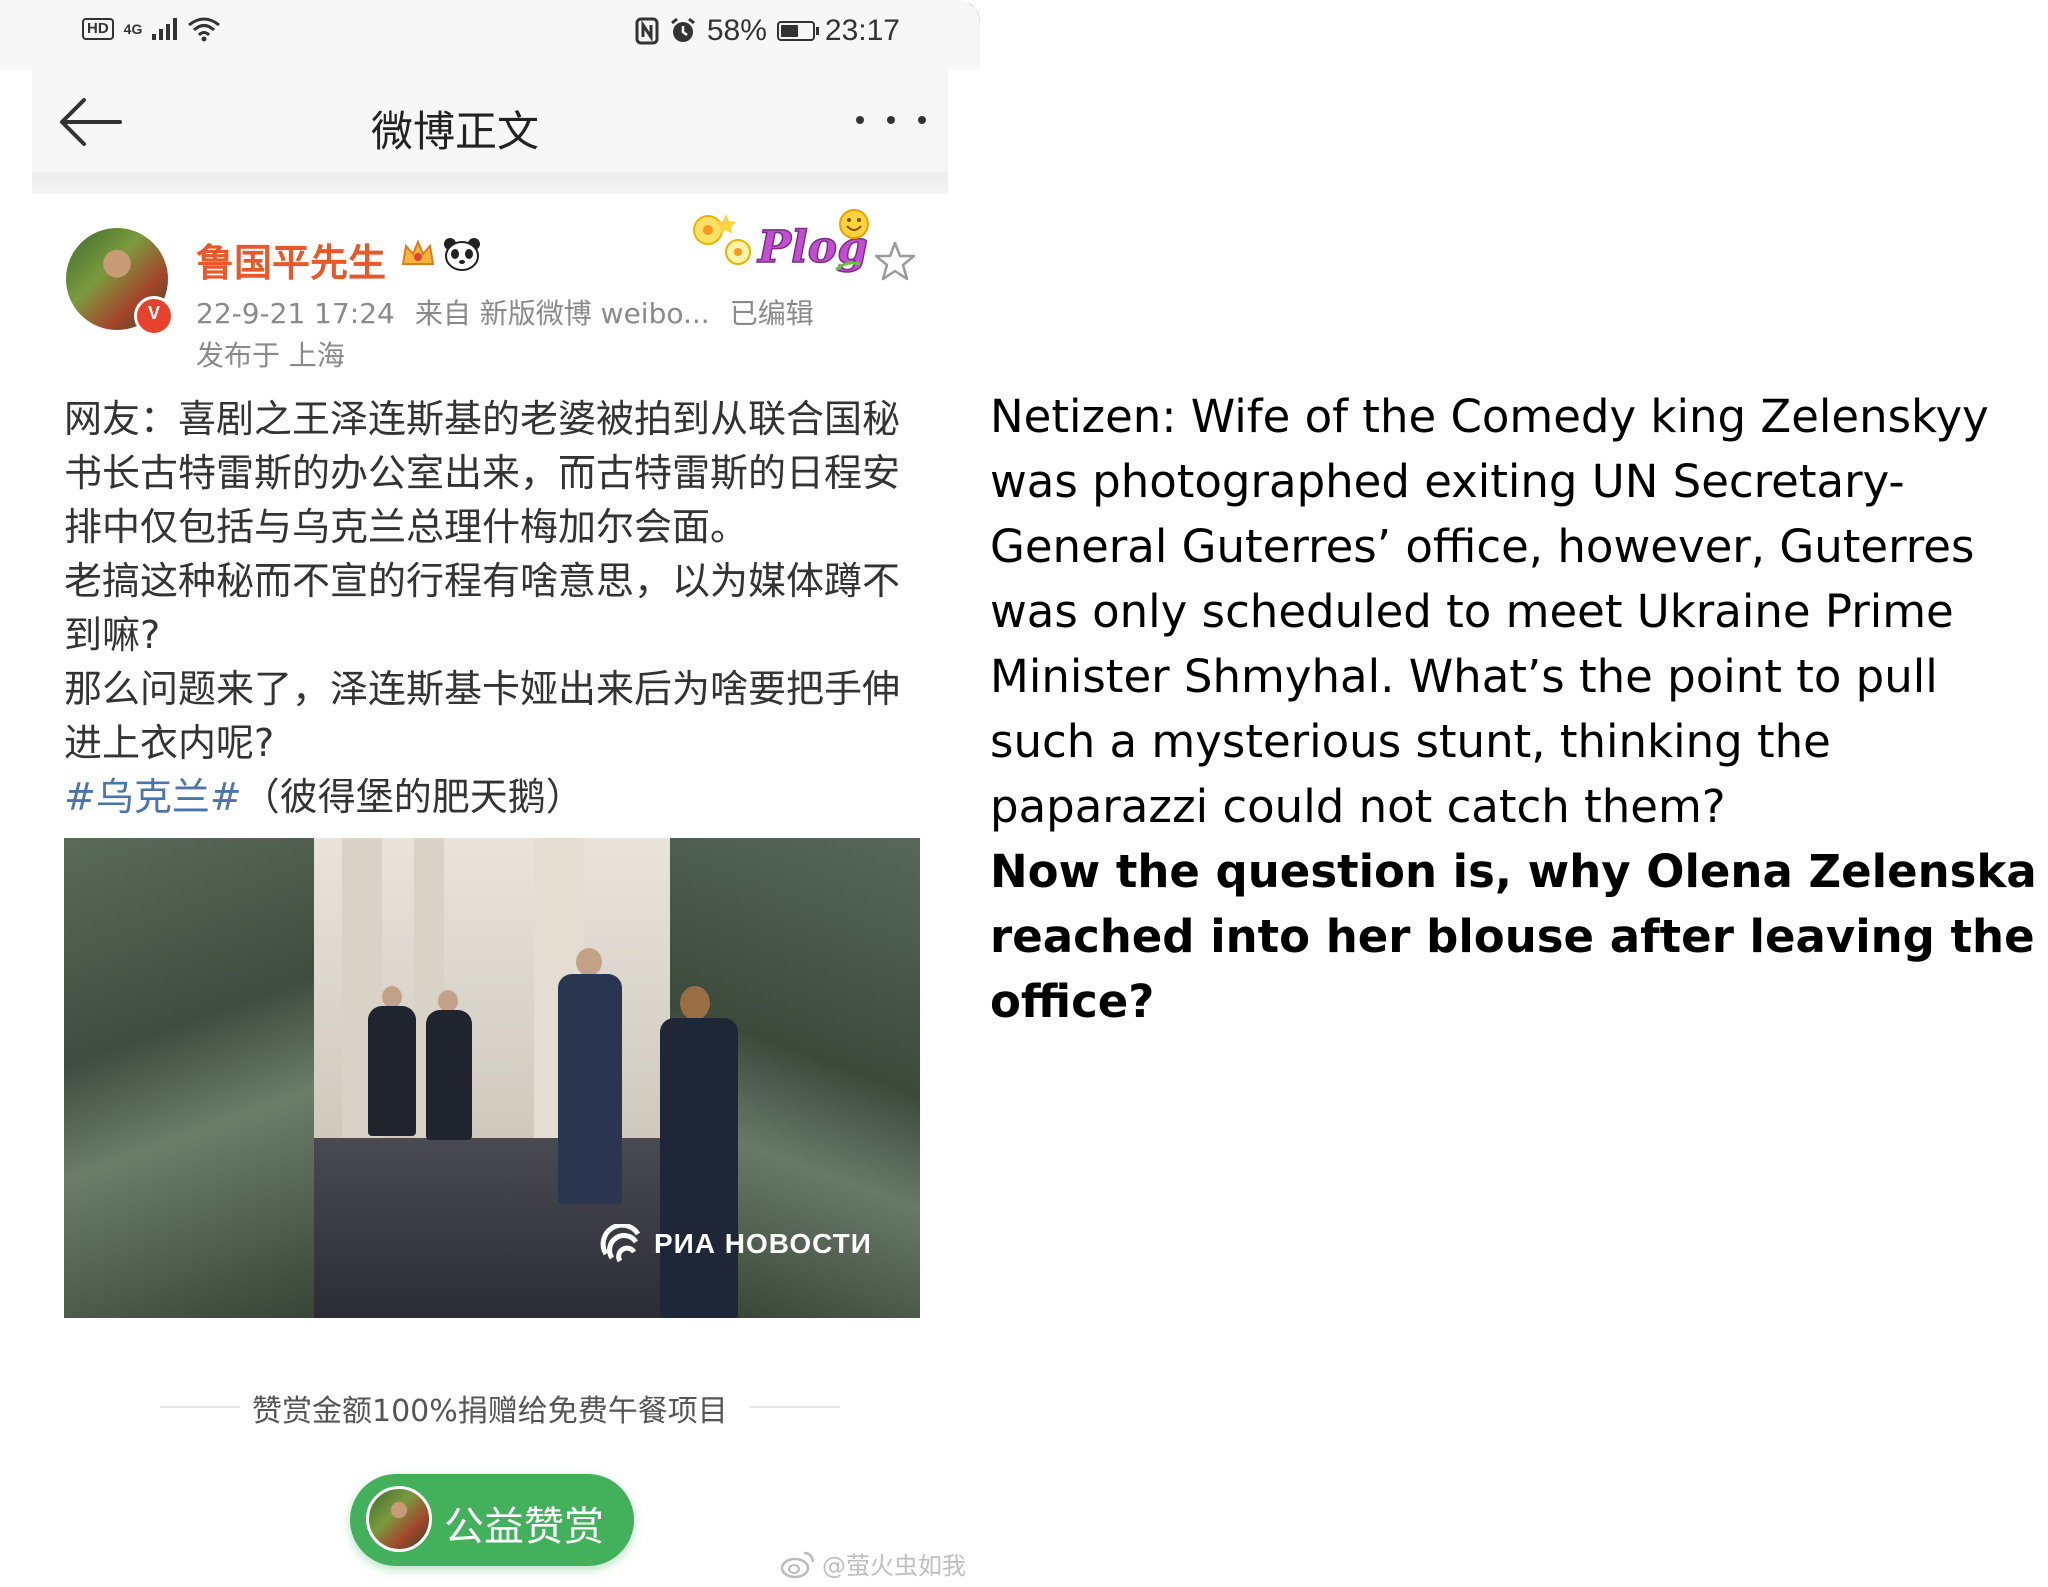 The image size is (2048, 1587). I want to click on post-location: 发布于 上海, so click(270, 355).